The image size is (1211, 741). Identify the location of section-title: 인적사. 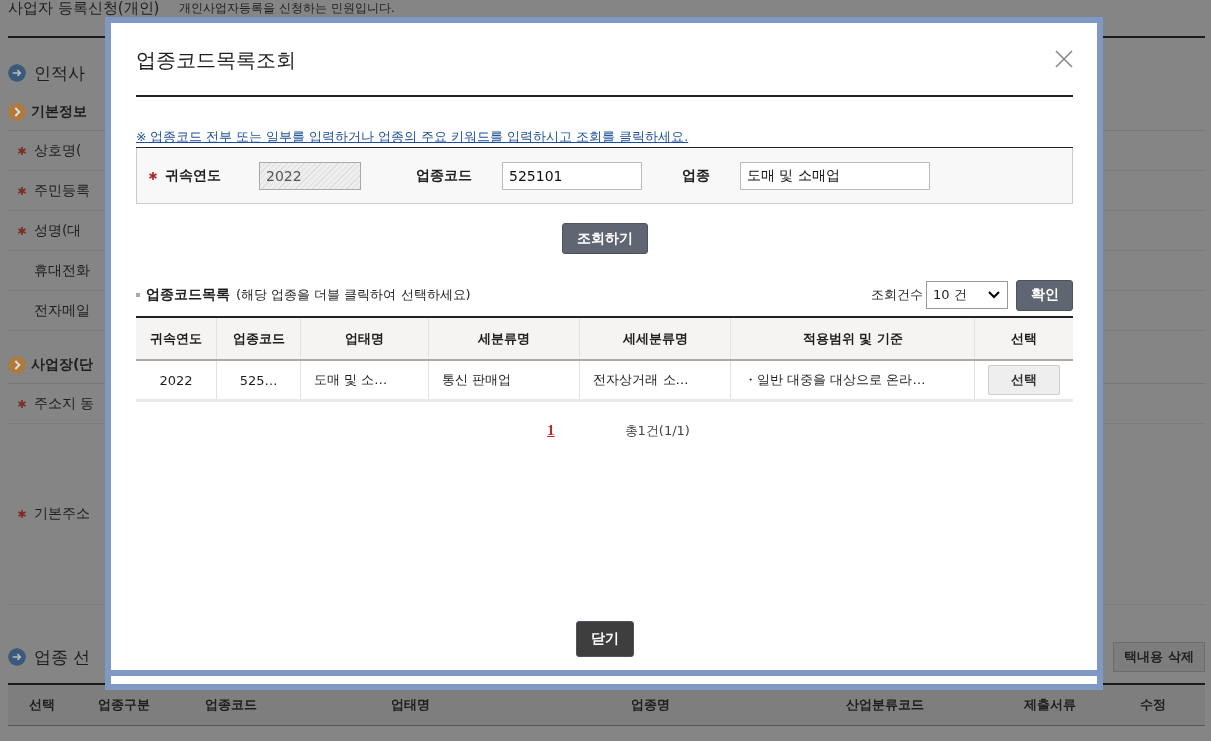
(59, 73).